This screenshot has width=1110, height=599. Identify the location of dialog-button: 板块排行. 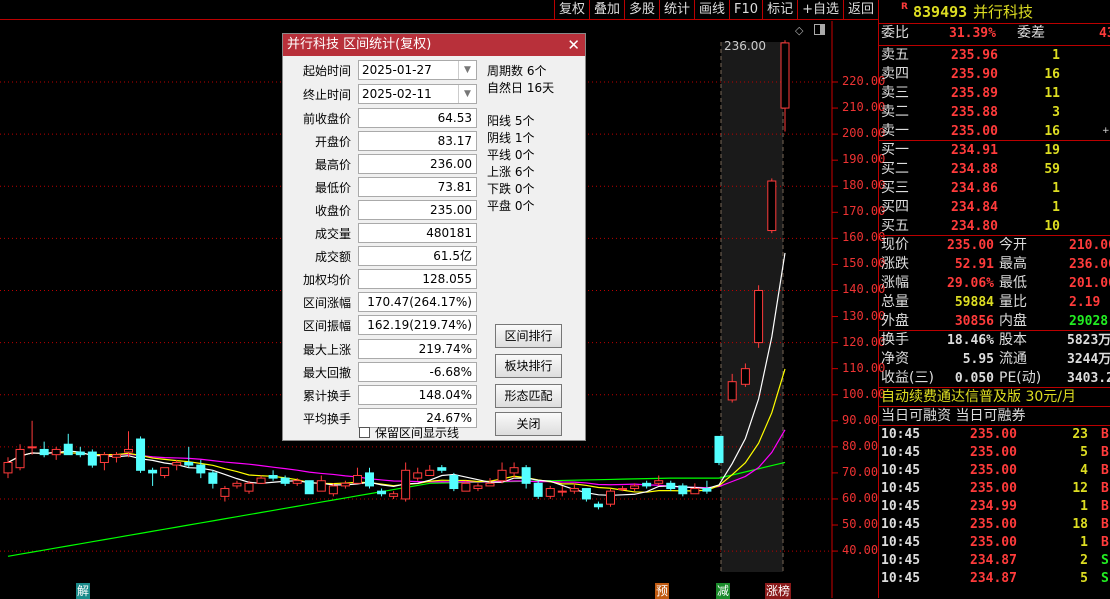
(528, 366).